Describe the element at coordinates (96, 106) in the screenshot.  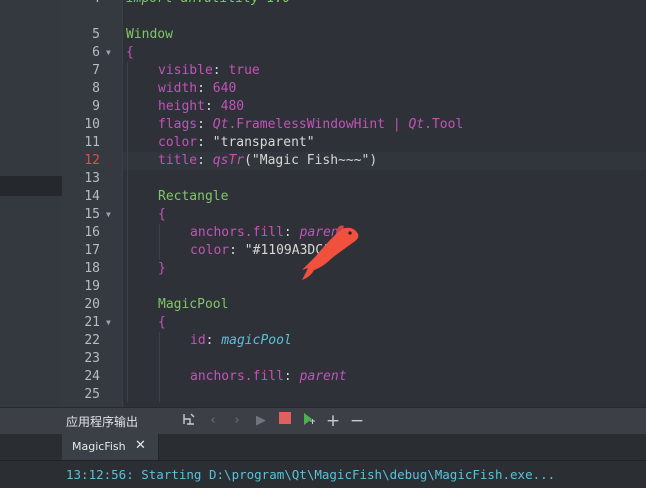
I see `line-number: 9` at that location.